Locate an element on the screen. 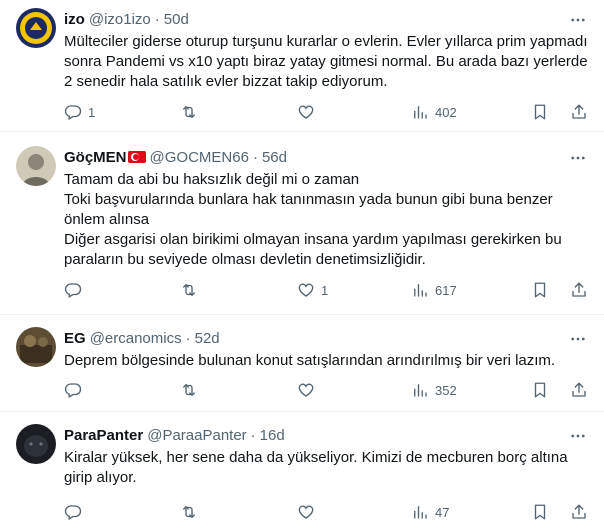 The height and width of the screenshot is (530, 604). timestamp: 16d is located at coordinates (272, 435).